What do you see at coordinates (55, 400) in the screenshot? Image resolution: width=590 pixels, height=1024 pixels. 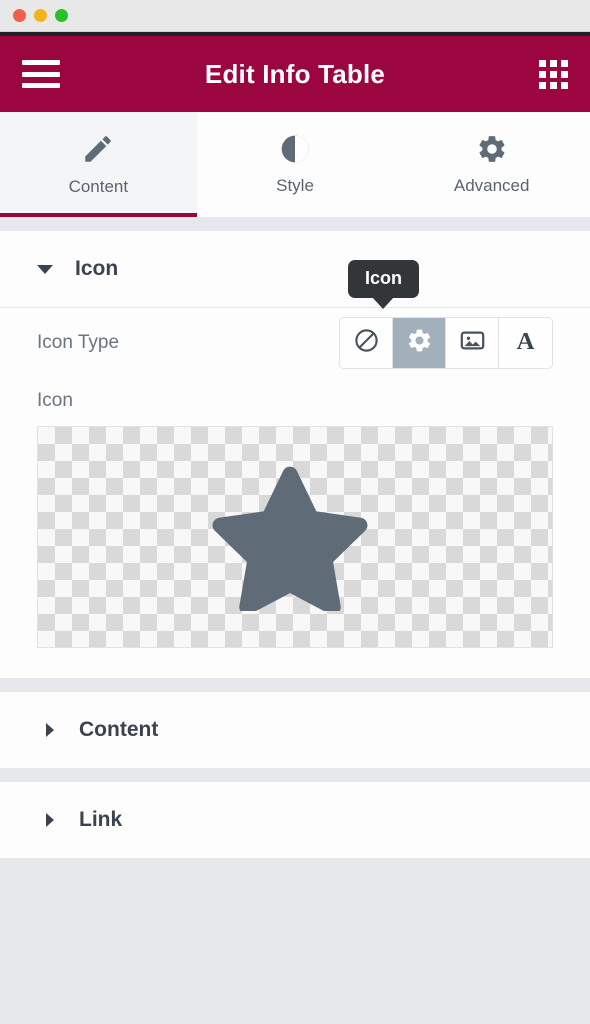 I see `icon-picker-label: Icon` at bounding box center [55, 400].